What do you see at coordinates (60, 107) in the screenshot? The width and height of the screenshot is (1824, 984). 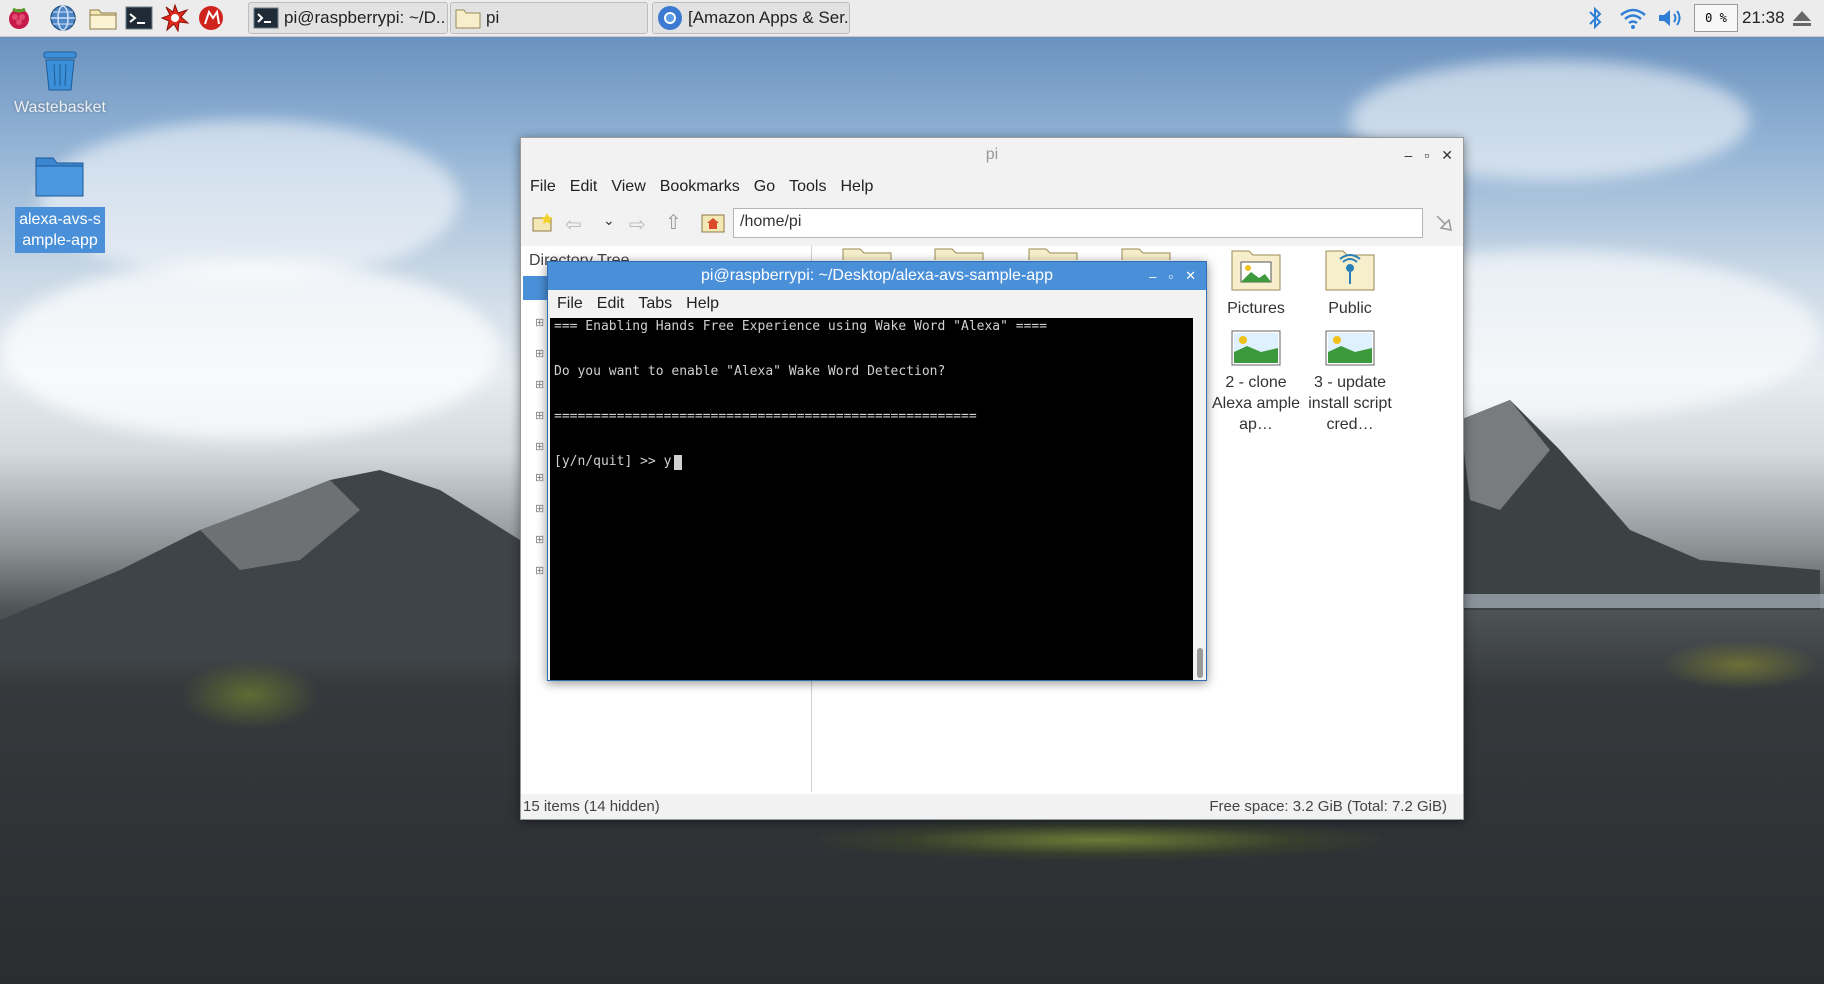 I see `wastebasket-label: Wastebasket` at bounding box center [60, 107].